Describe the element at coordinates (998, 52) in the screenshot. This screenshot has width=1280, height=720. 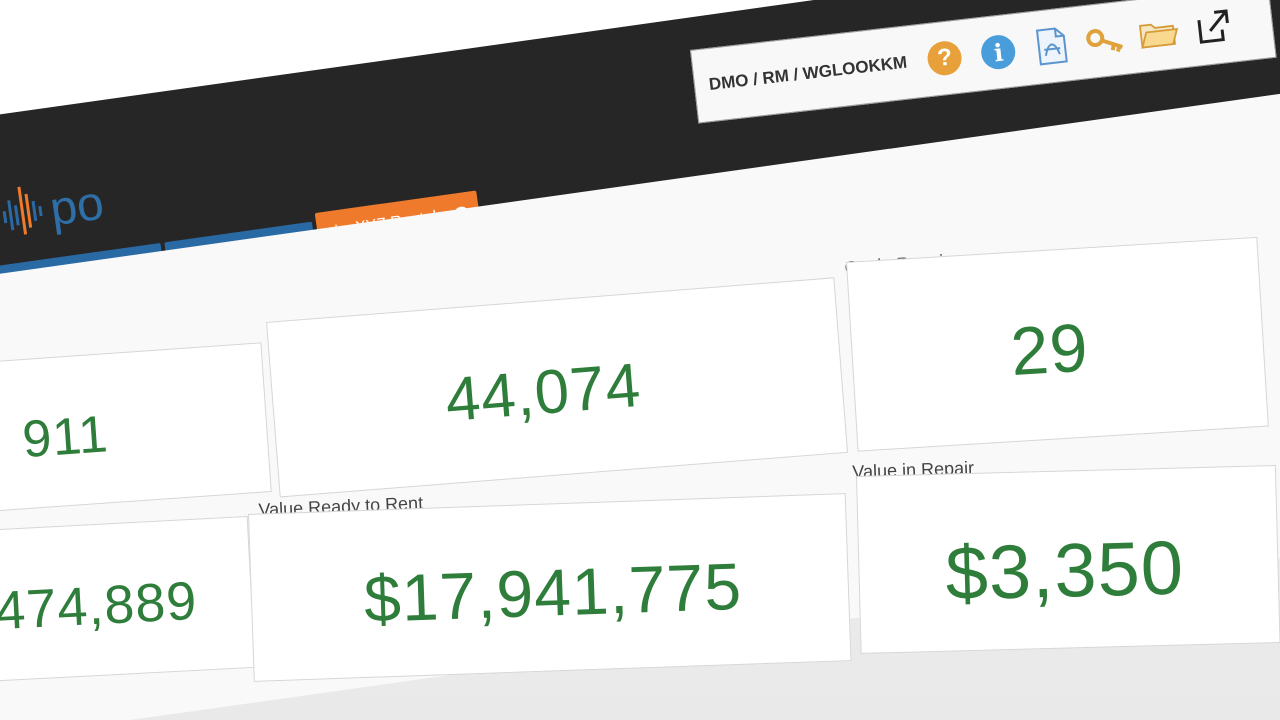
I see `info-icon: i` at that location.